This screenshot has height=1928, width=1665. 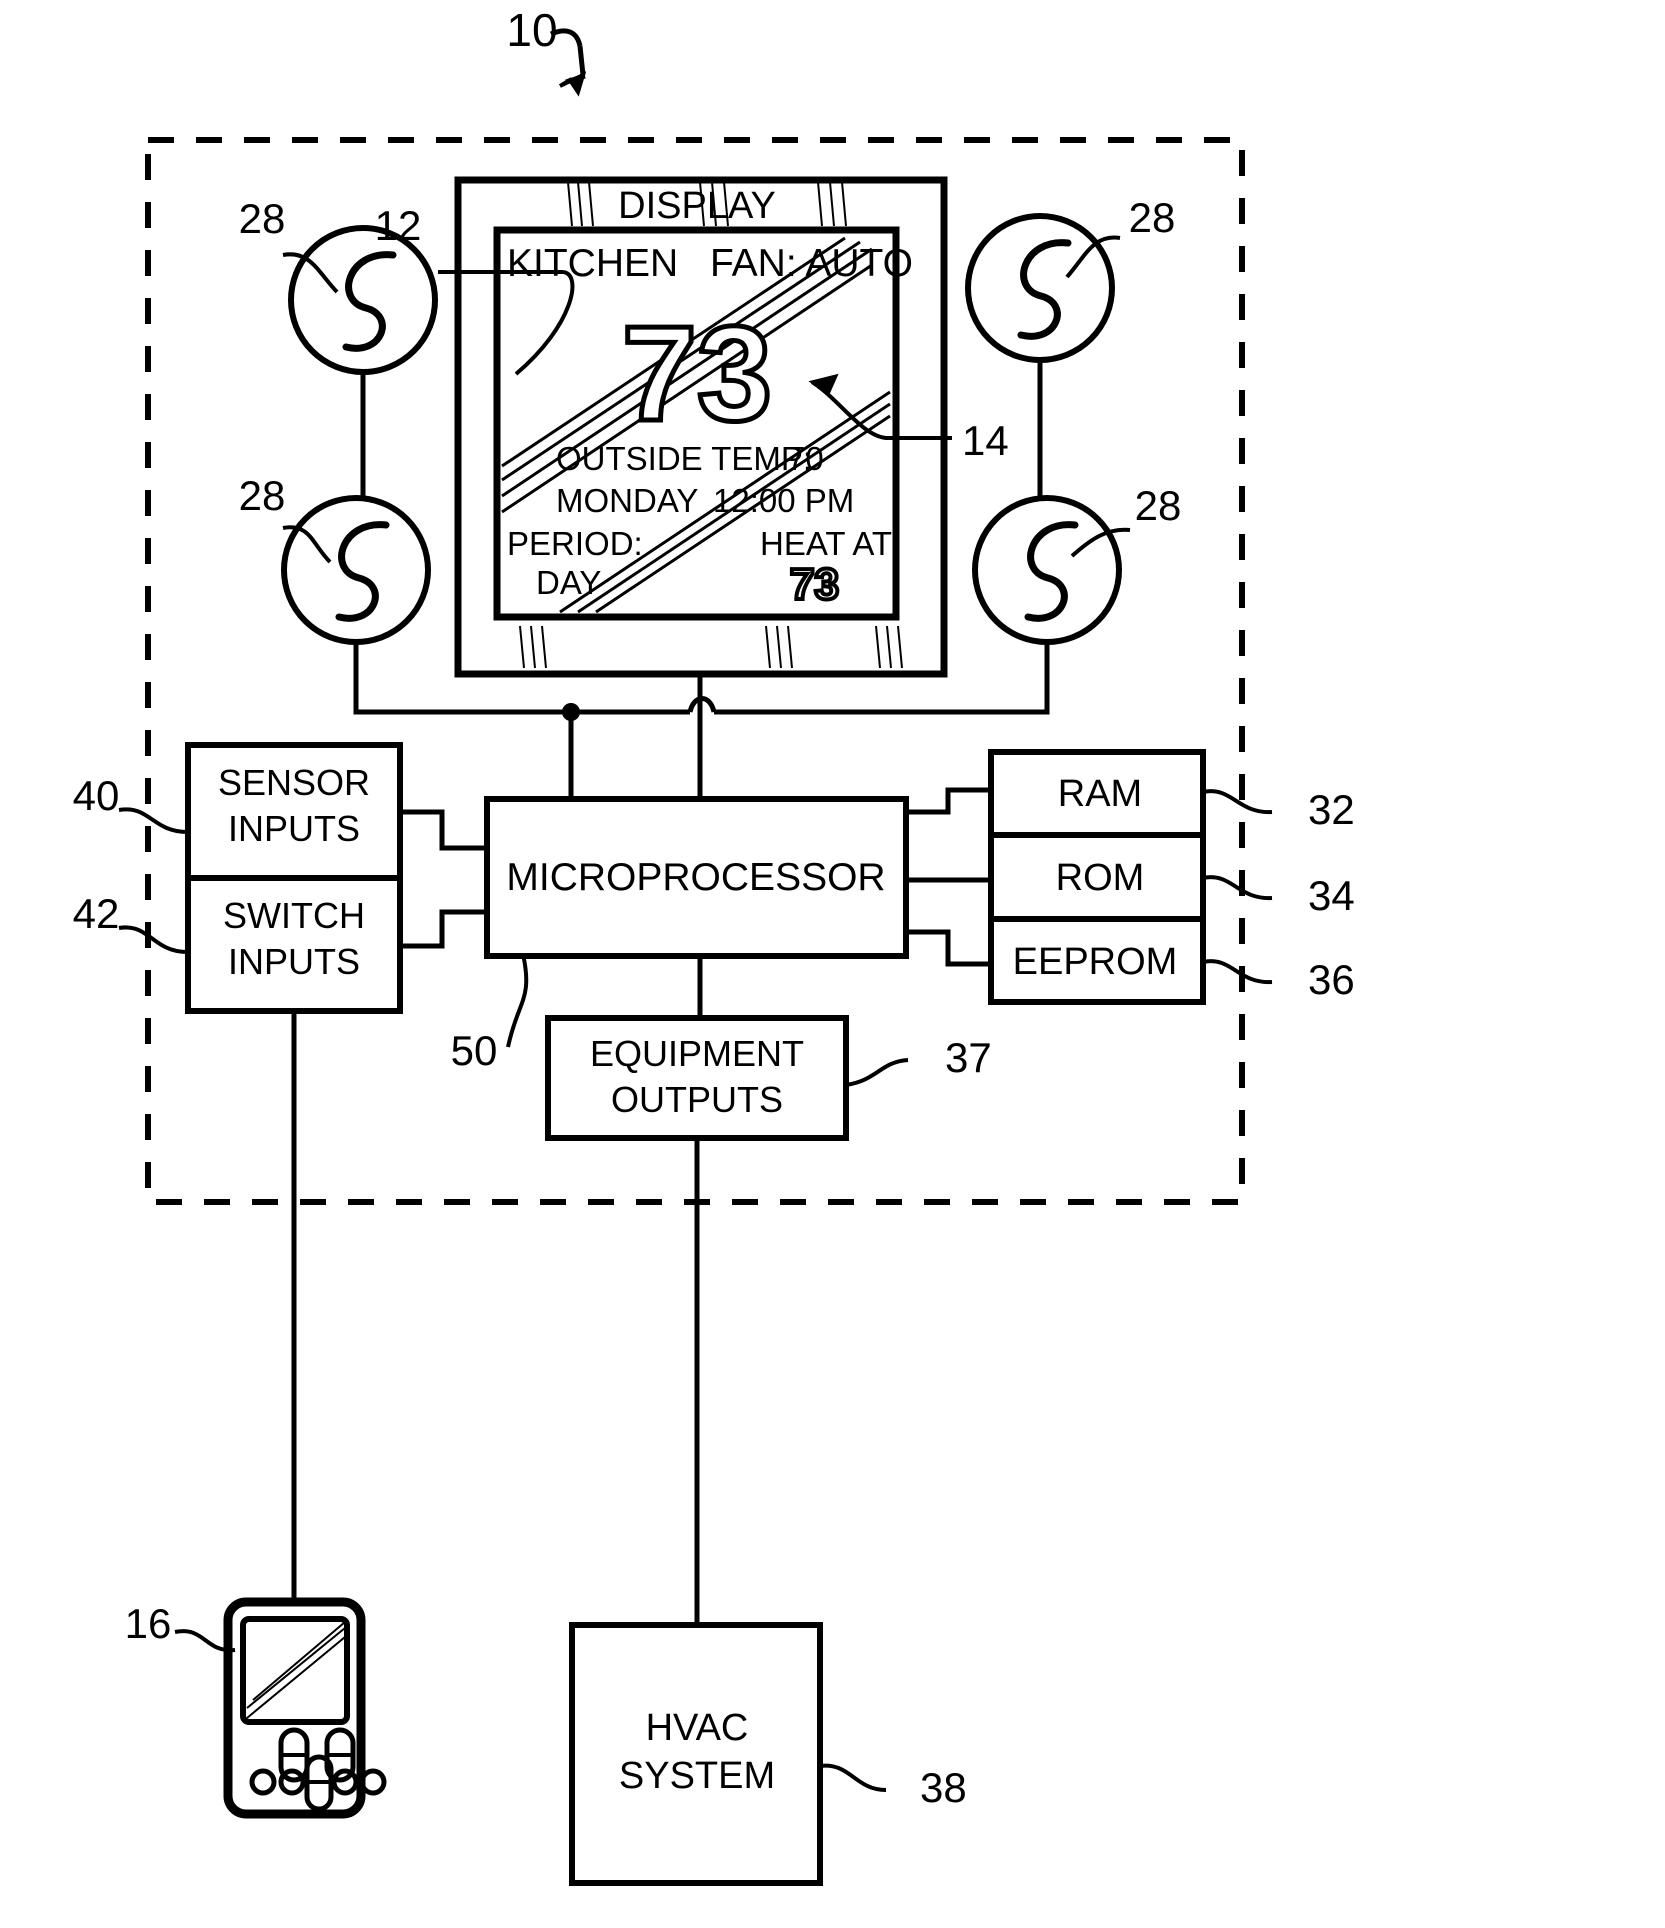 What do you see at coordinates (398, 225) in the screenshot?
I see `ref-label-12: 12` at bounding box center [398, 225].